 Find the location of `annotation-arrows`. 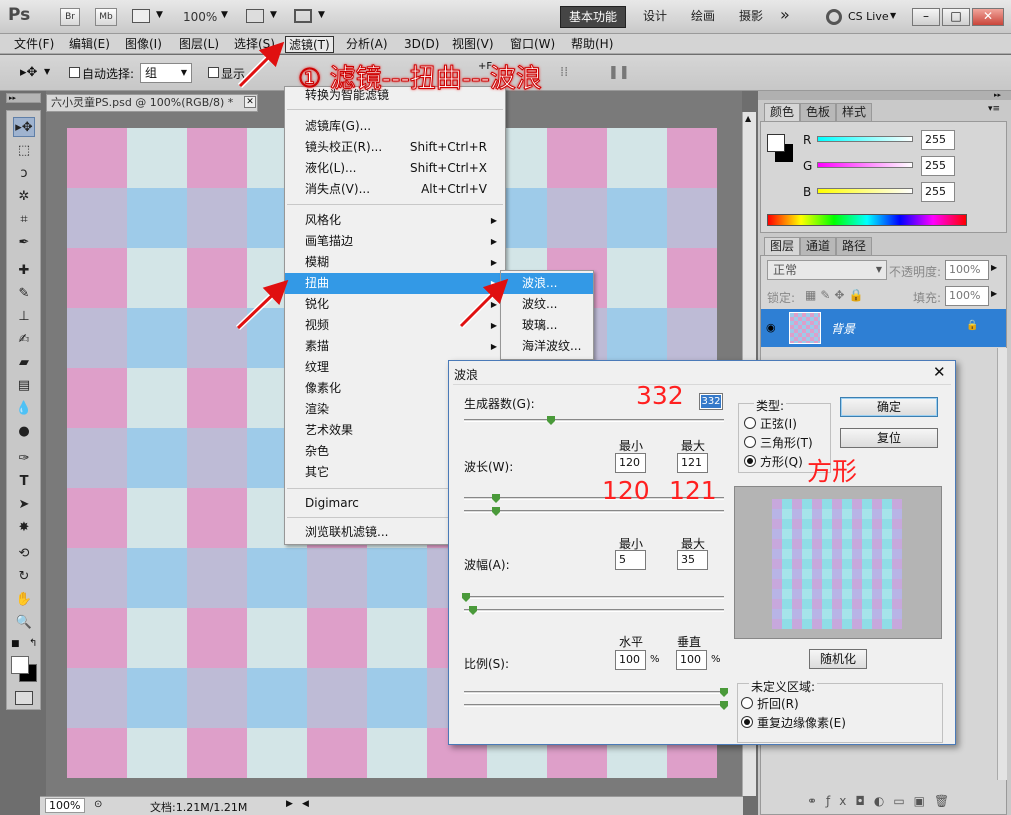

annotation-arrows is located at coordinates (372, 186).